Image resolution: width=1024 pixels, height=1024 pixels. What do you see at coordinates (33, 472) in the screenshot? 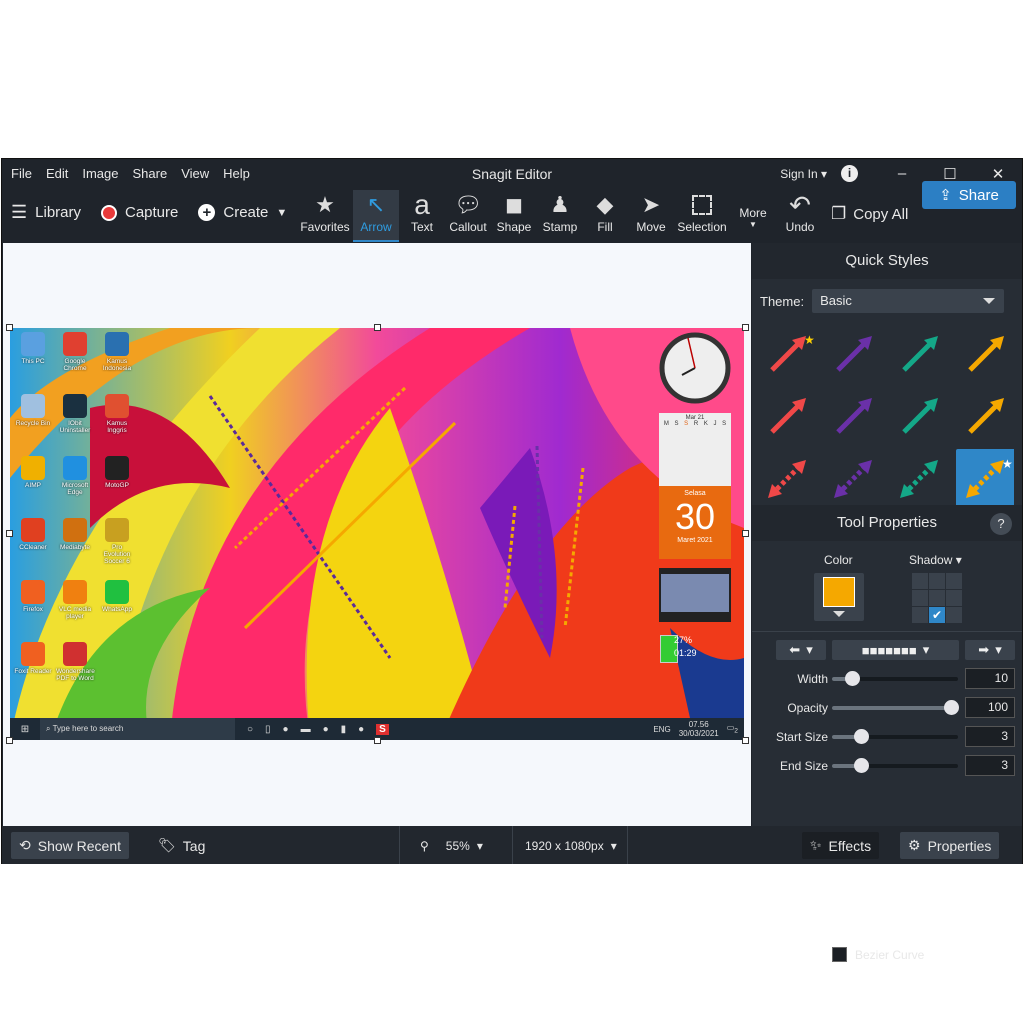
I see `desktop-icon: AIMP` at bounding box center [33, 472].